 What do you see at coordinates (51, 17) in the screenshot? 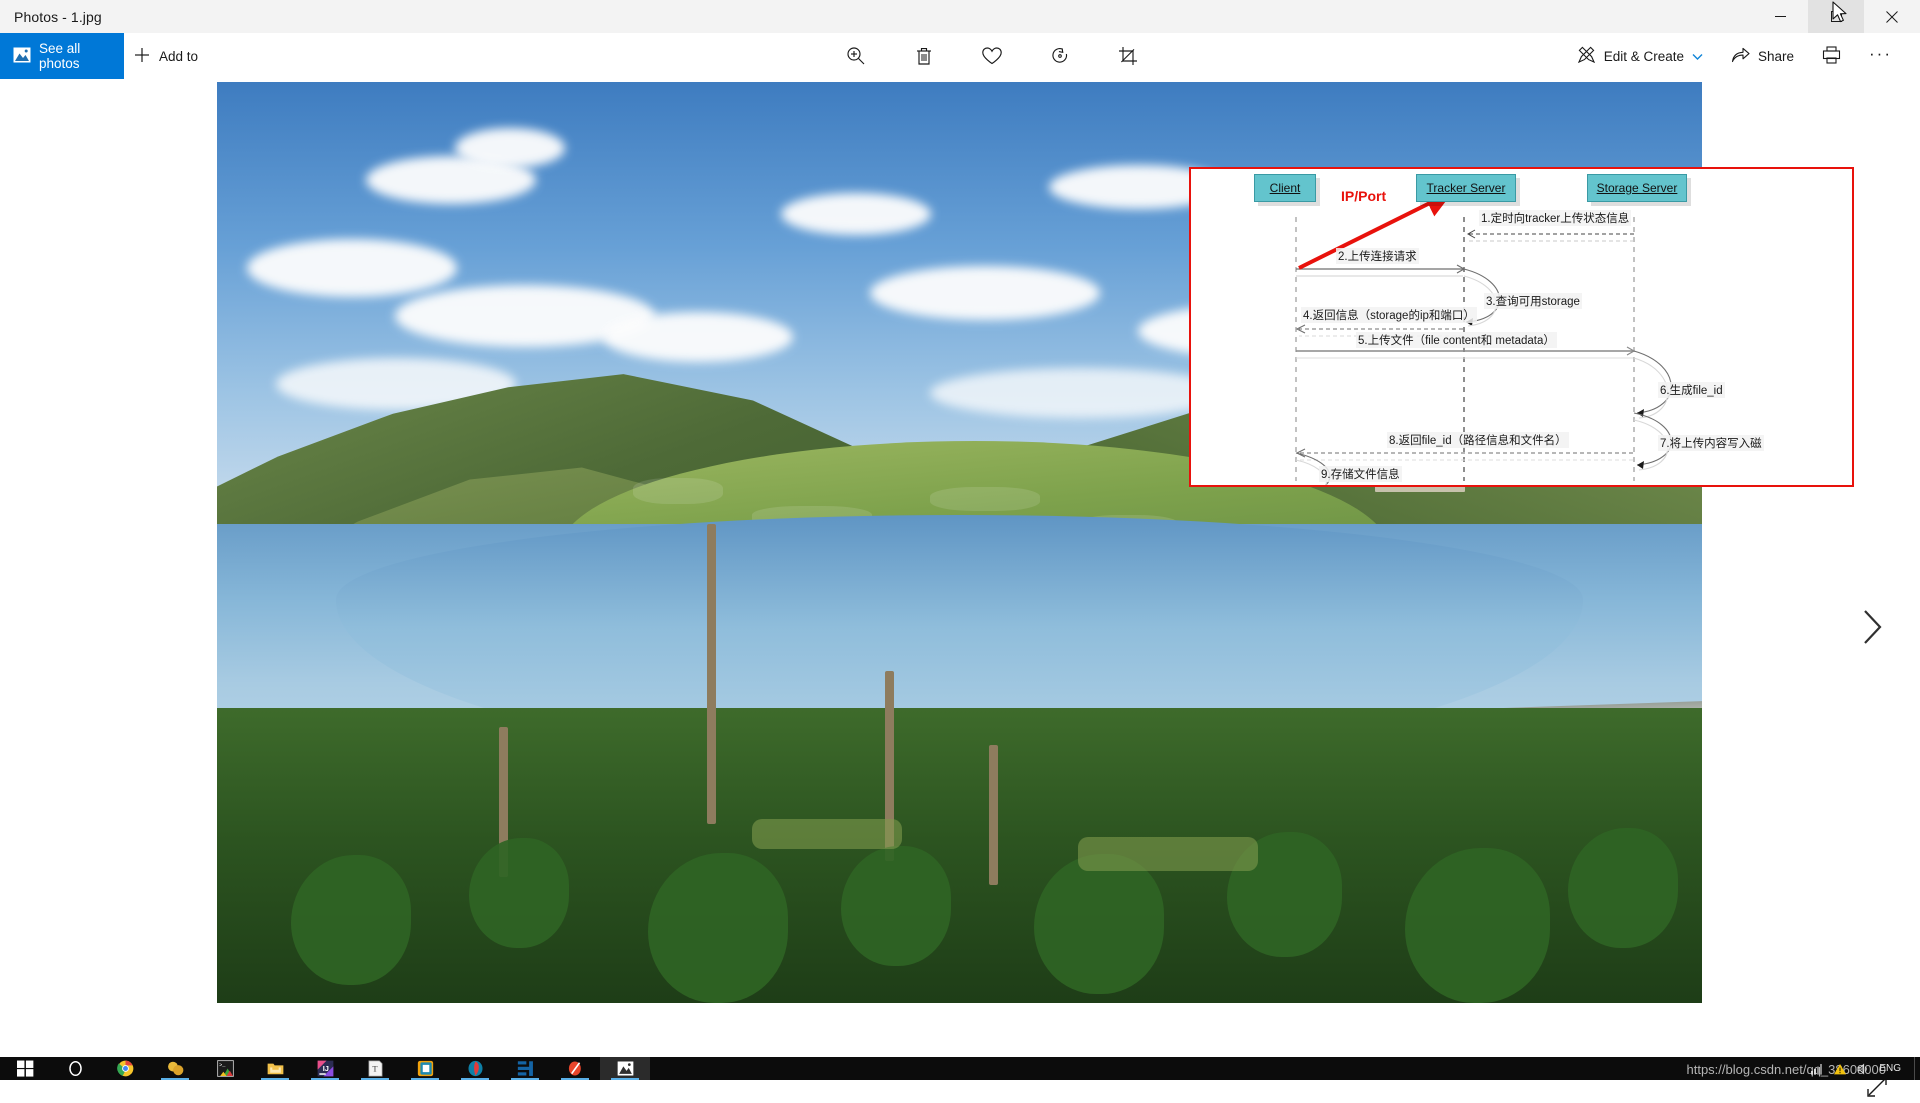
I see `window-title: Photos - 1.jpg` at bounding box center [51, 17].